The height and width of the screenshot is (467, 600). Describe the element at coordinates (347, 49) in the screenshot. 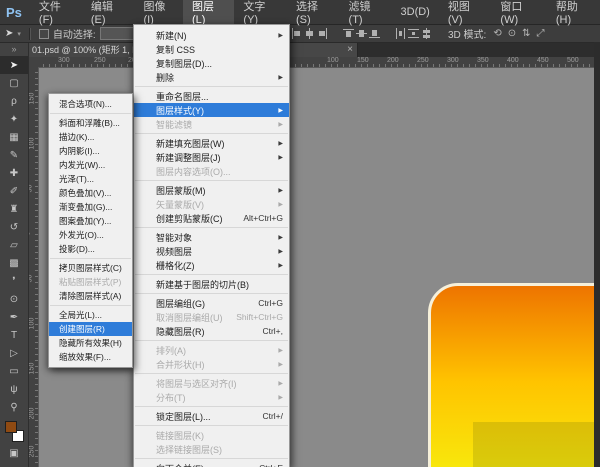

I see `tab-close-icon: ×` at that location.